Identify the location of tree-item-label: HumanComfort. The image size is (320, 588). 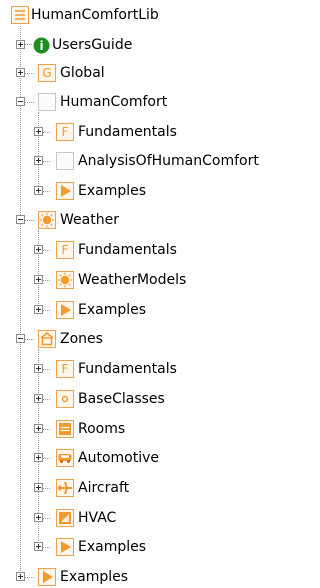
(114, 102).